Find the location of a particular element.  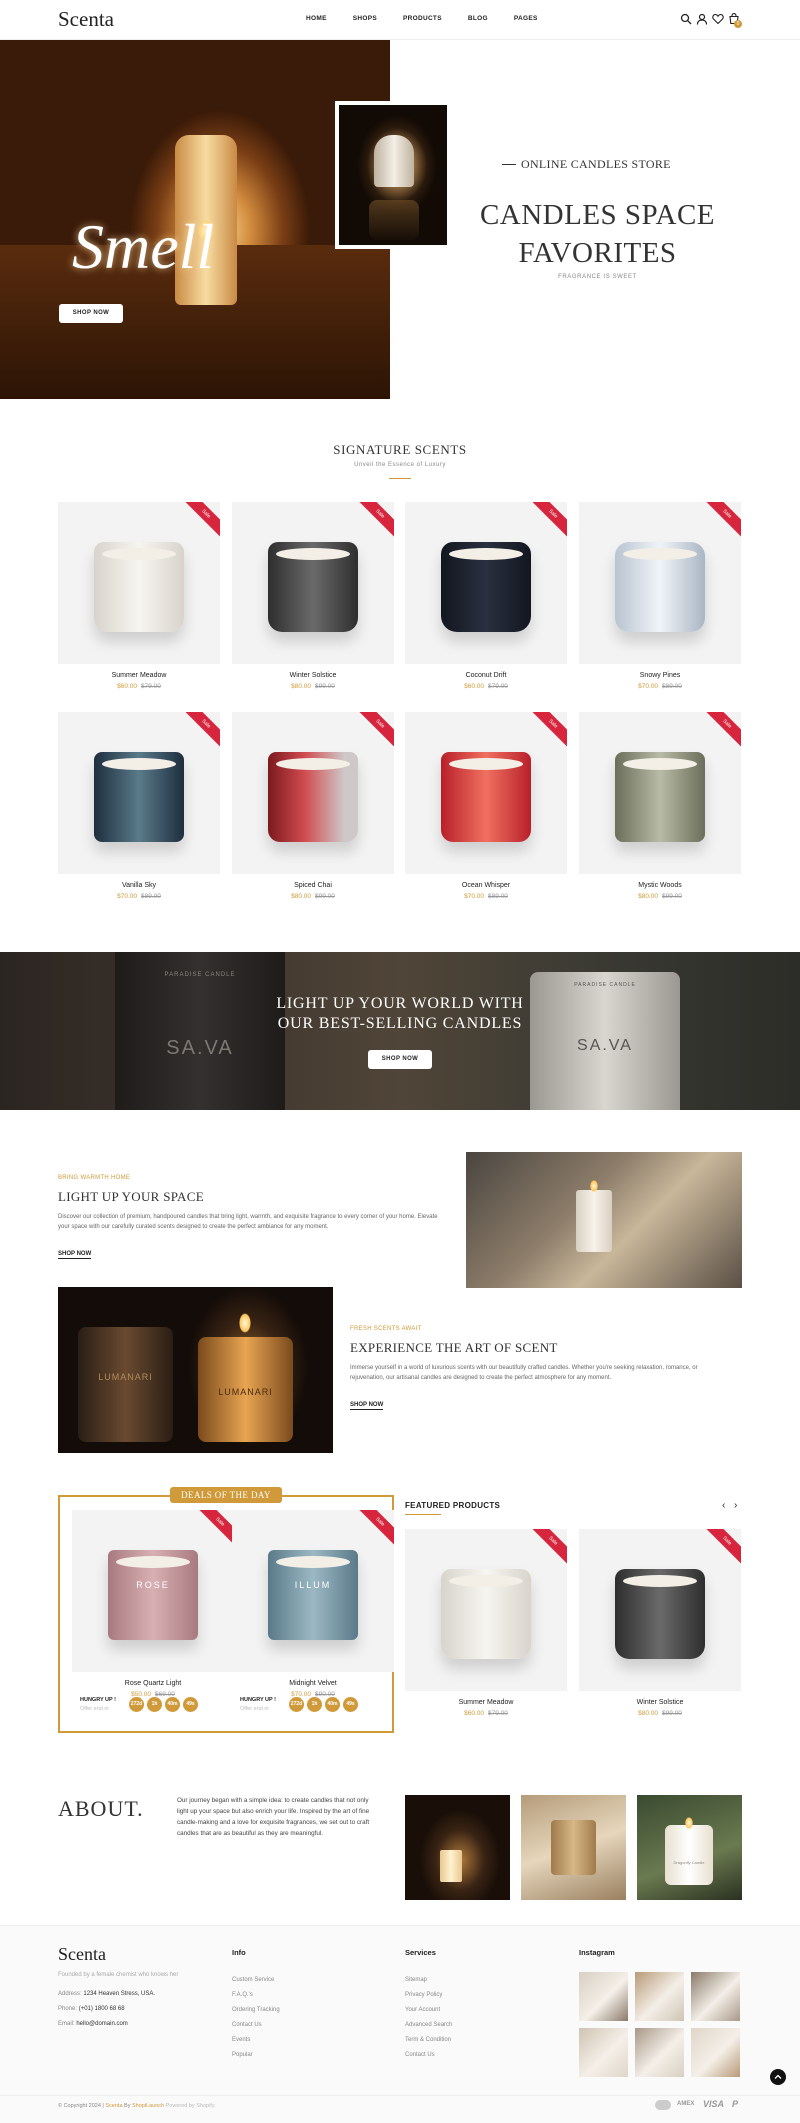

feature2-jar-left: LUMANARI is located at coordinates (125, 1384).